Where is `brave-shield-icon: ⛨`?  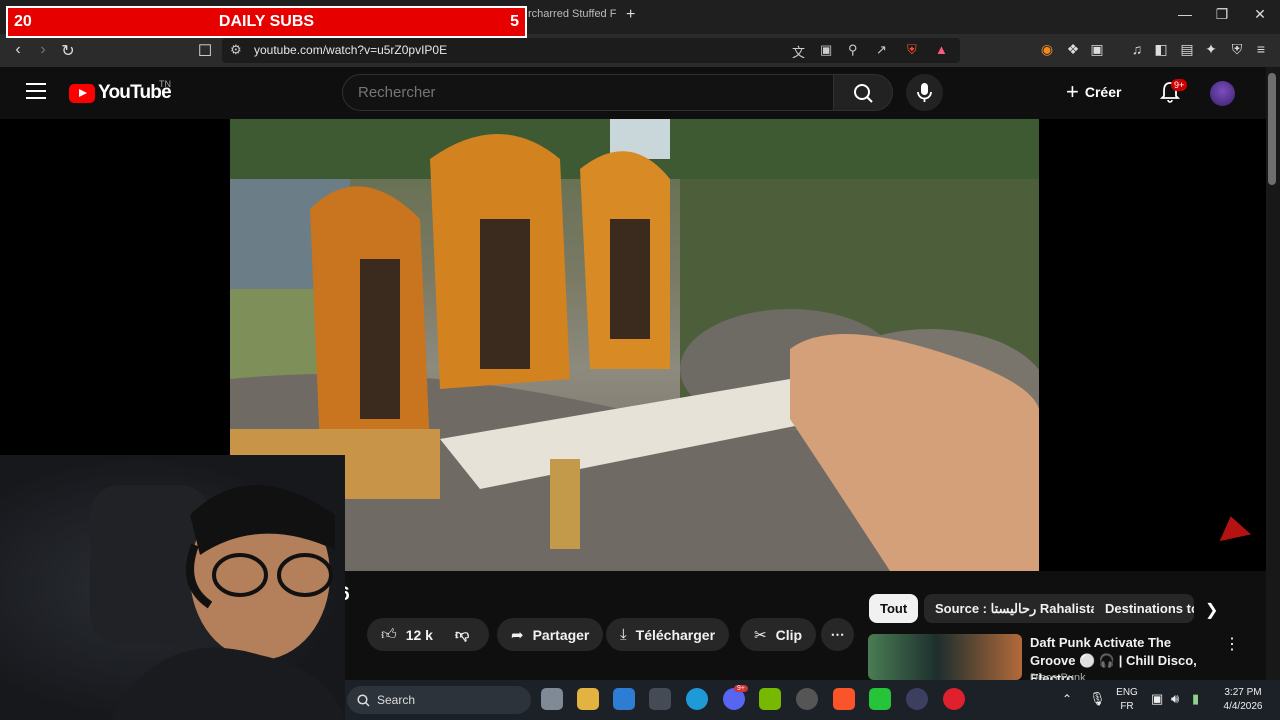
brave-shield-icon: ⛨ is located at coordinates (912, 50).